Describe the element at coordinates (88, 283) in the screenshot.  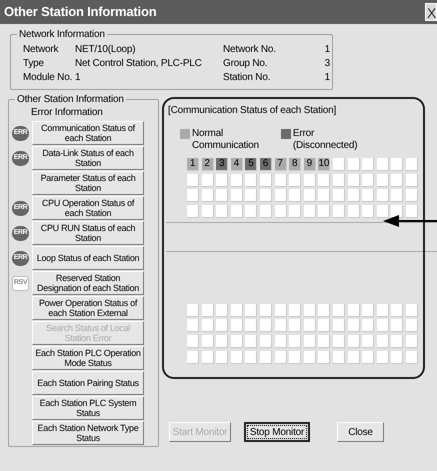
I see `station-info-button: Reserved Station Designation of each Station` at that location.